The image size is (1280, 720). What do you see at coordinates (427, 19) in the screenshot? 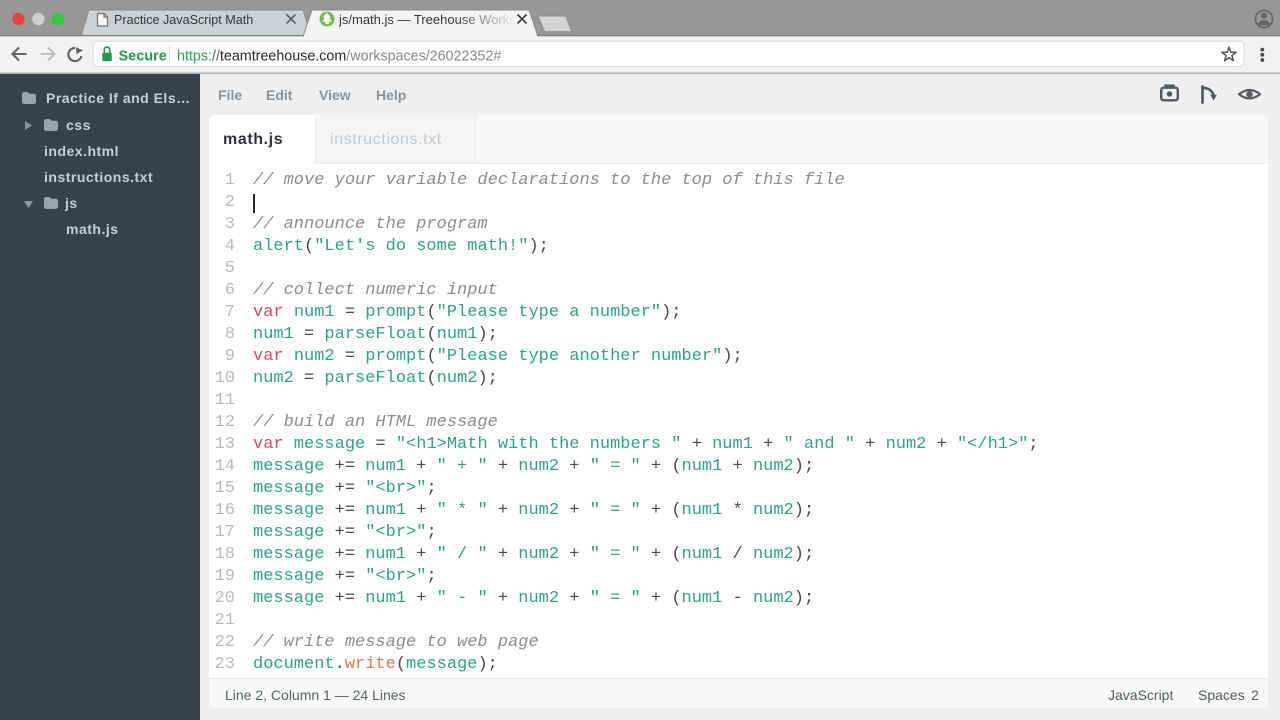
I see `svg-text: js/math.js — Treehouse Works` at bounding box center [427, 19].